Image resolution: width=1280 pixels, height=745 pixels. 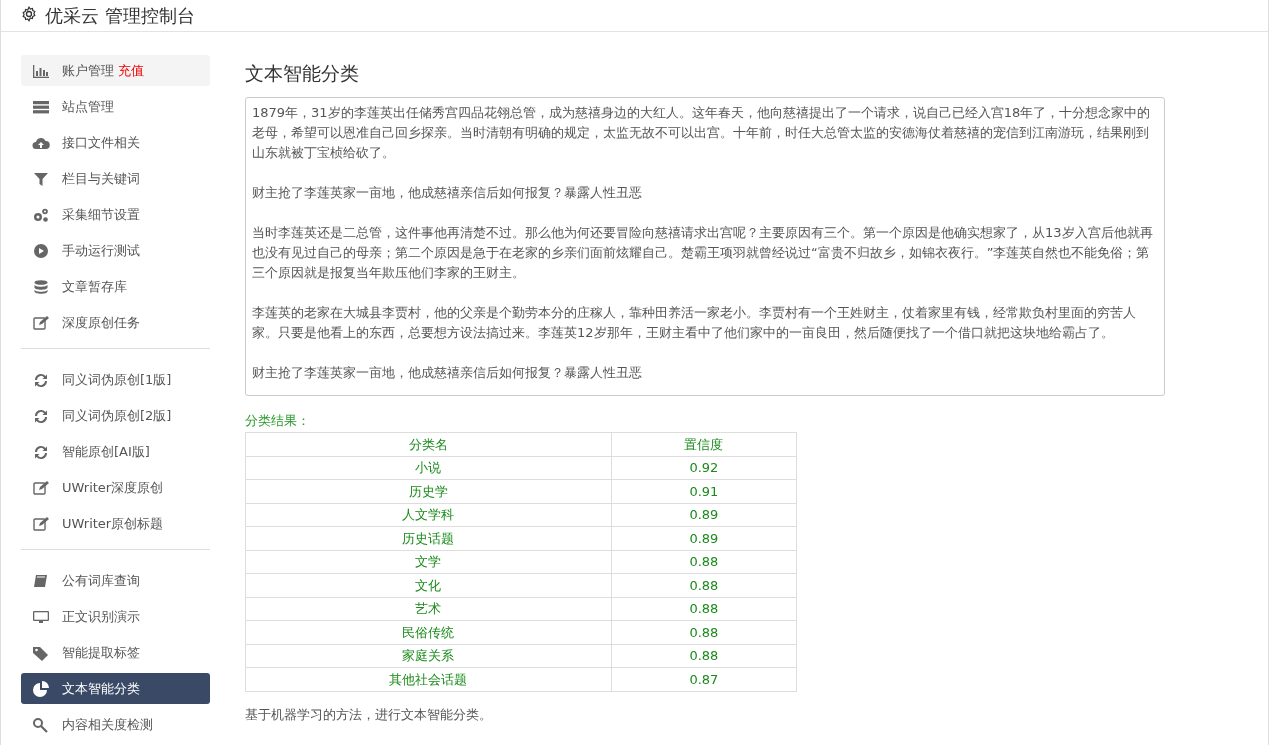 What do you see at coordinates (41, 106) in the screenshot?
I see `server-icon` at bounding box center [41, 106].